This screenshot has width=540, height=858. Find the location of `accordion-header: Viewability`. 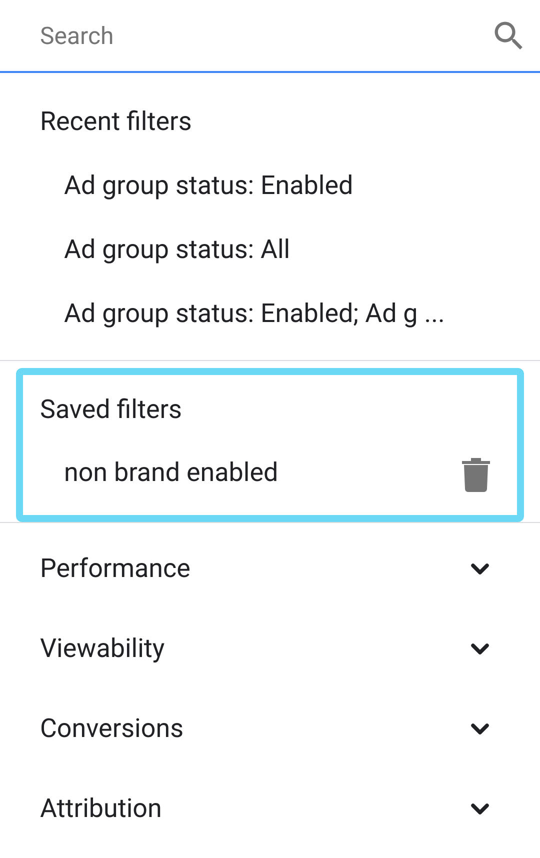

accordion-header: Viewability is located at coordinates (270, 649).